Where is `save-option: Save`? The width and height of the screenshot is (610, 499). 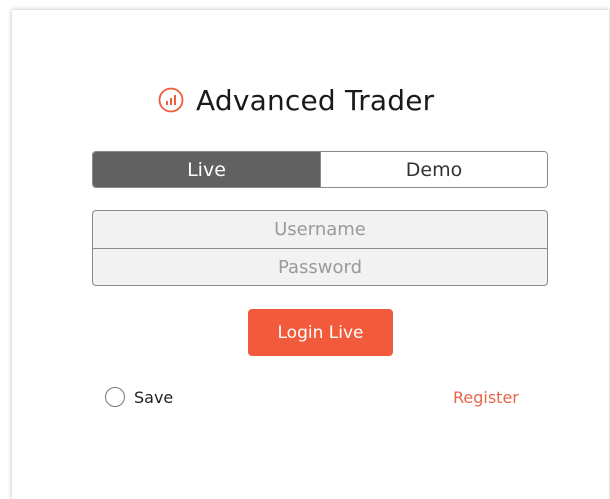 save-option: Save is located at coordinates (139, 397).